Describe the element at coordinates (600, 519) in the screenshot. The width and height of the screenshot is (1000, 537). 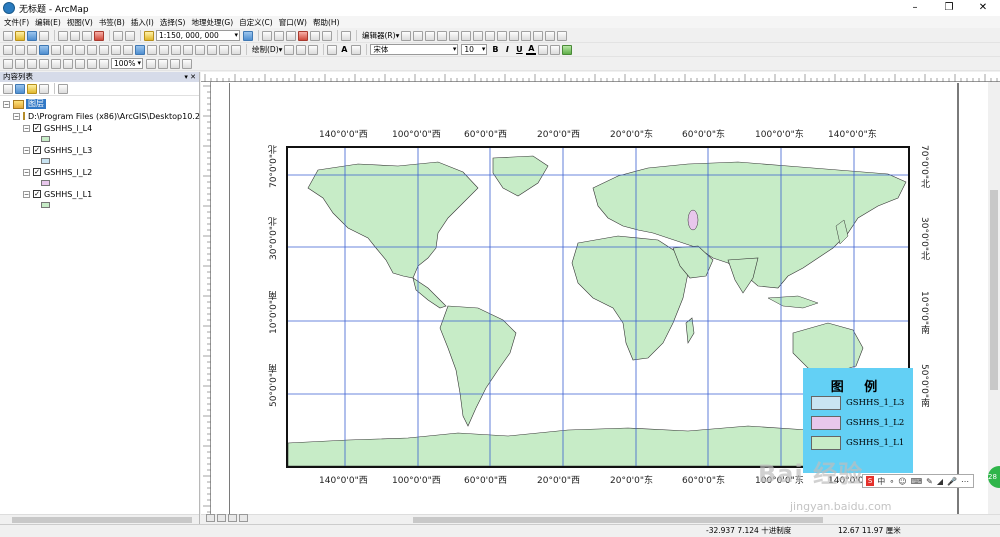
I see `layout-horizontal-scrollbar` at that location.